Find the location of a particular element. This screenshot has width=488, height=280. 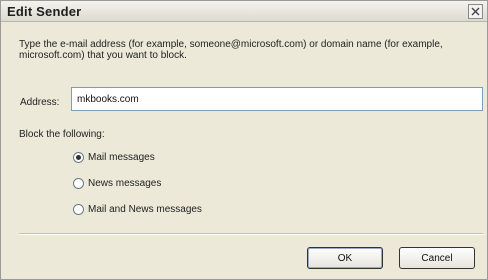

cancel-button: Cancel is located at coordinates (437, 258).